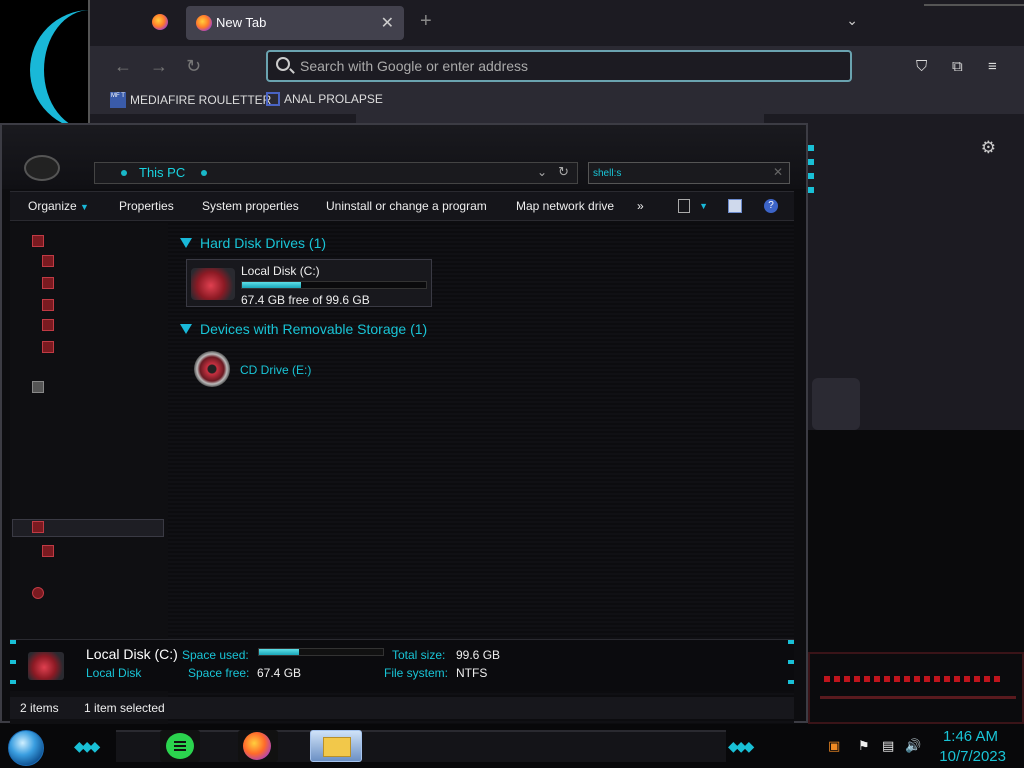  I want to click on preview-pane-icon, so click(735, 206).